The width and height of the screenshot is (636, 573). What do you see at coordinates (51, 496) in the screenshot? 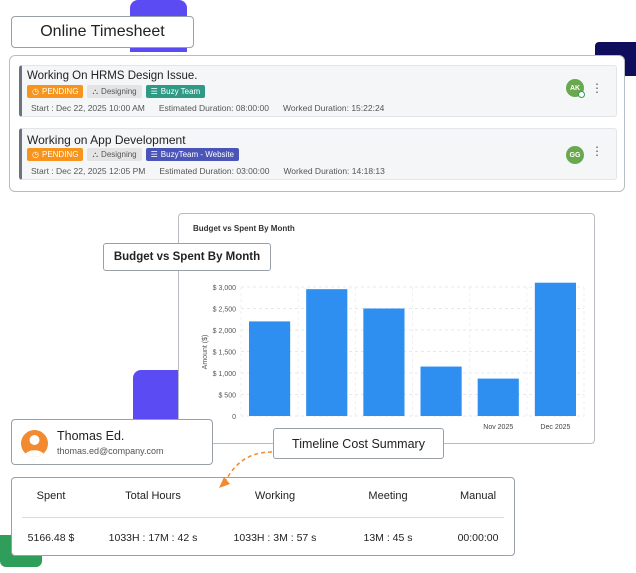
I see `summary-header: Spent` at bounding box center [51, 496].